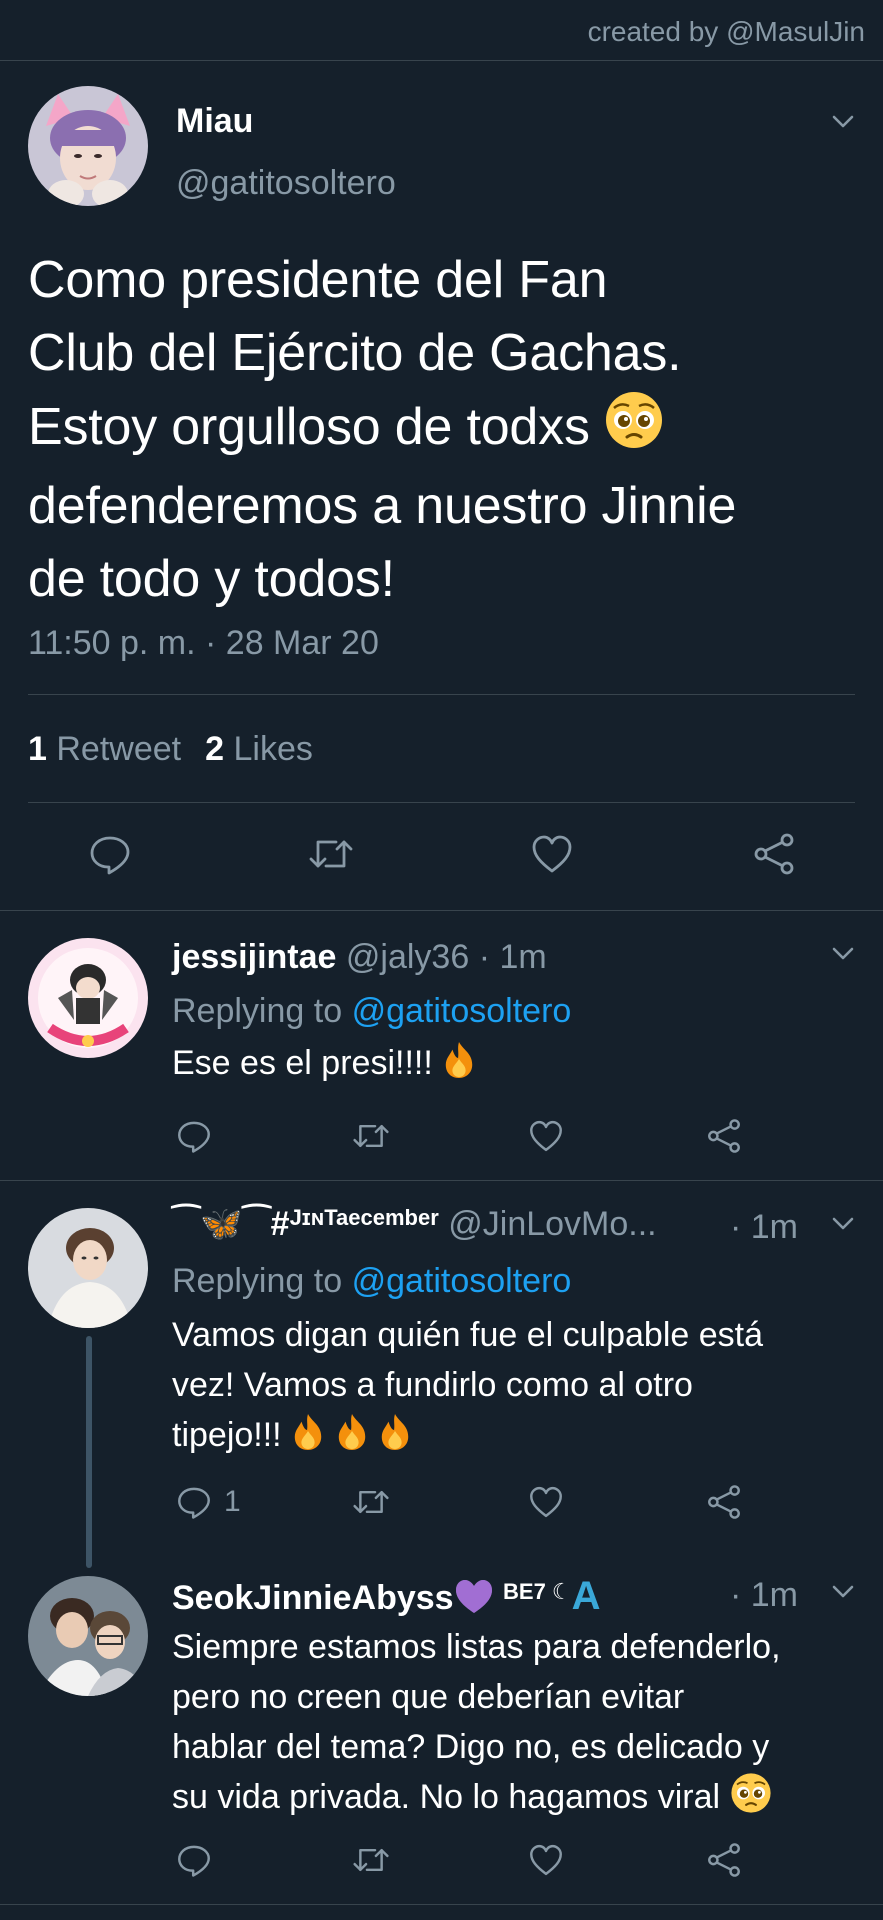 The height and width of the screenshot is (1920, 883). What do you see at coordinates (527, 1438) in the screenshot?
I see `reply-text-line: tipejo!!!` at bounding box center [527, 1438].